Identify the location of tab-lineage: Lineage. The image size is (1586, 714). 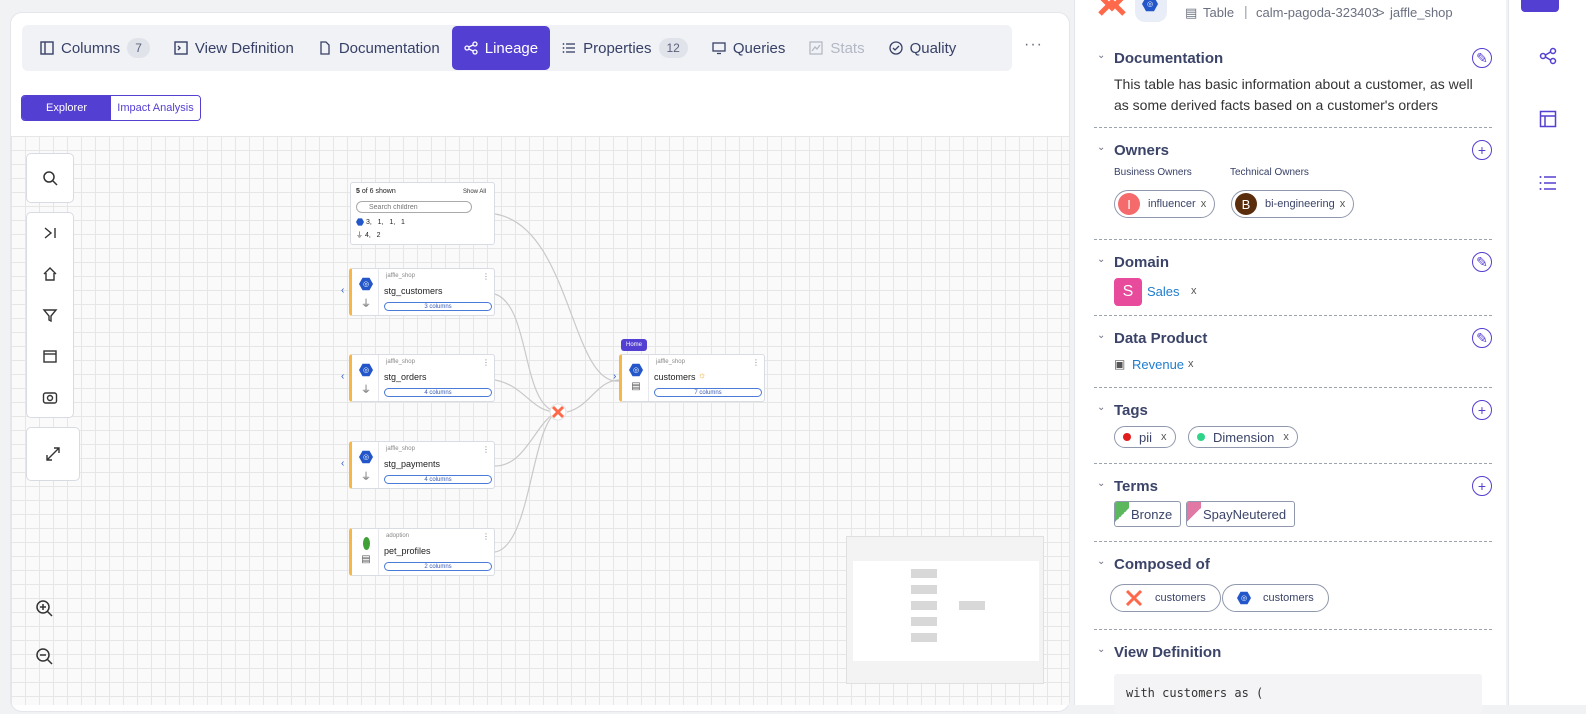
(501, 48).